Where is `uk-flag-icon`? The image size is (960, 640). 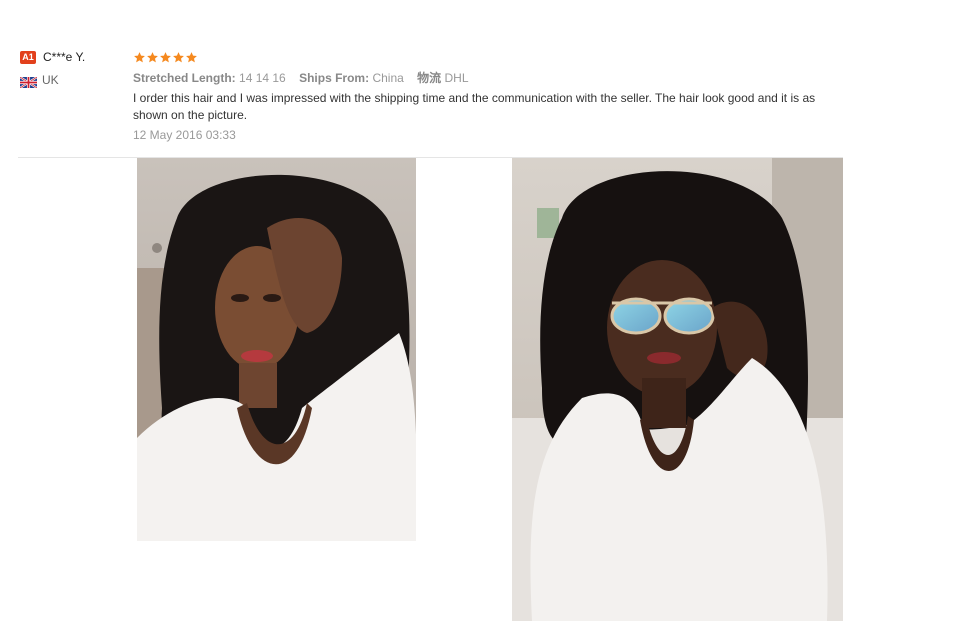
uk-flag-icon is located at coordinates (28, 82).